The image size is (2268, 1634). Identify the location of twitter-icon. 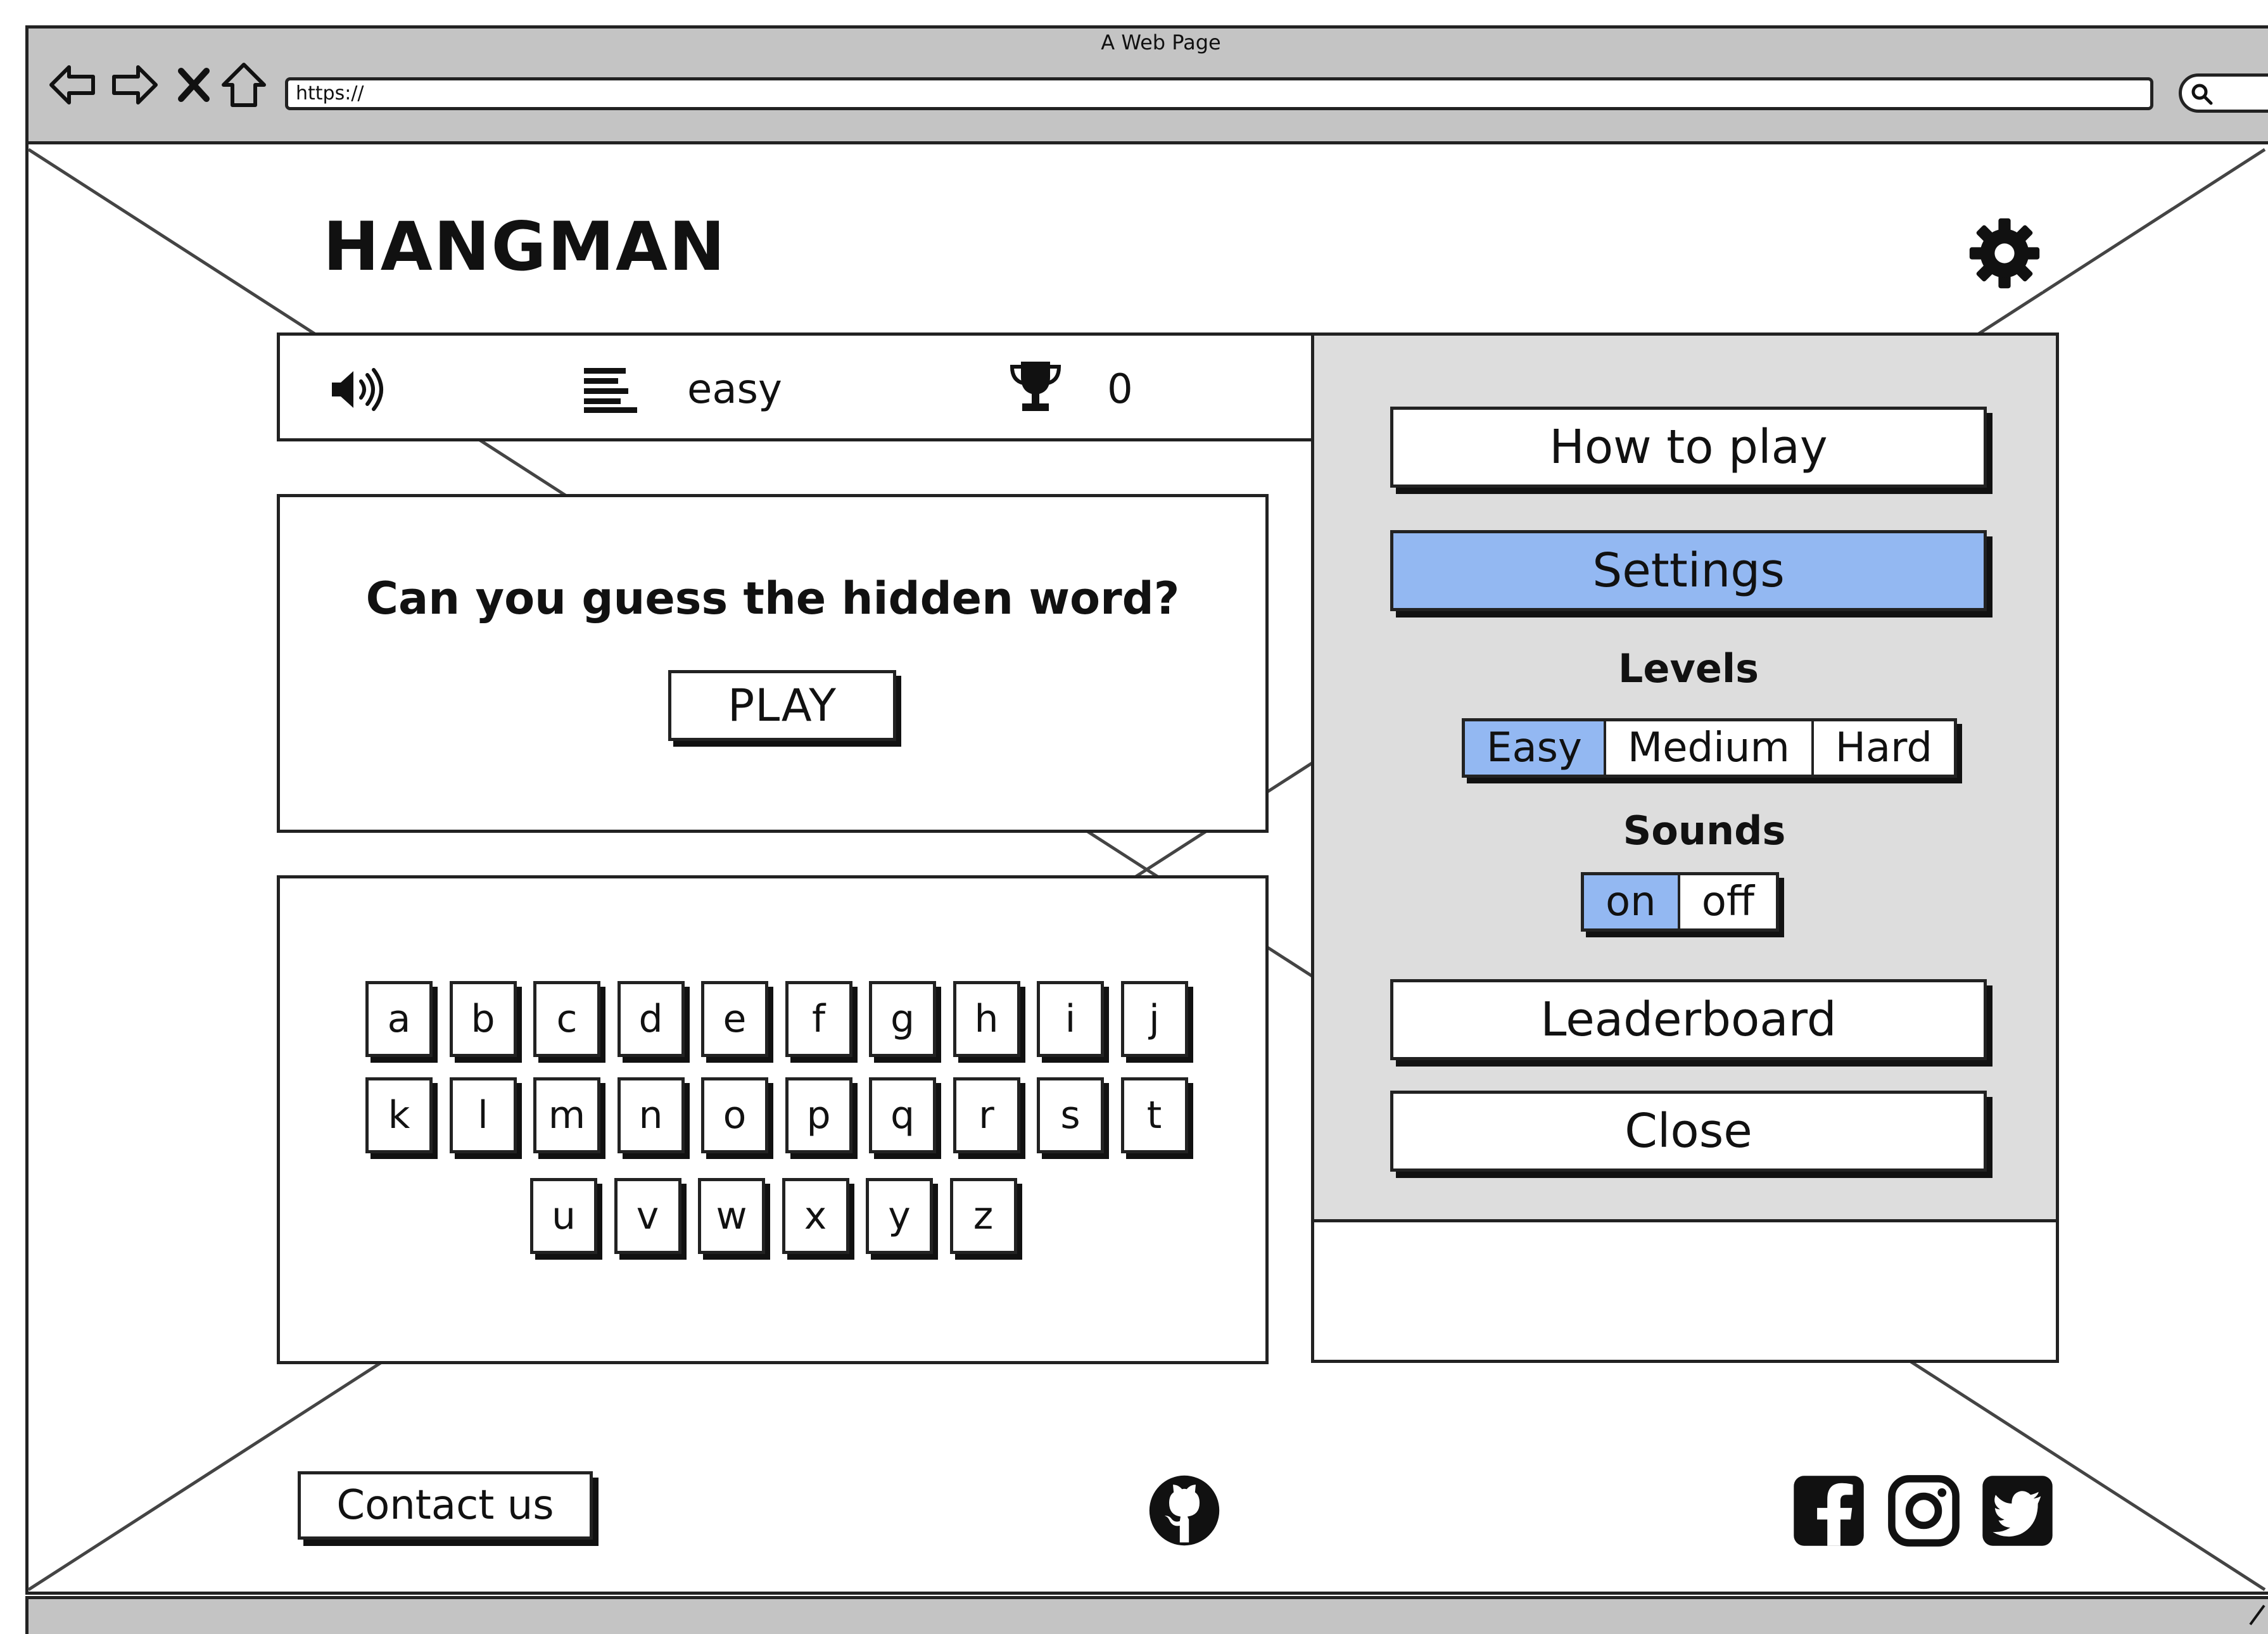
(2017, 1510).